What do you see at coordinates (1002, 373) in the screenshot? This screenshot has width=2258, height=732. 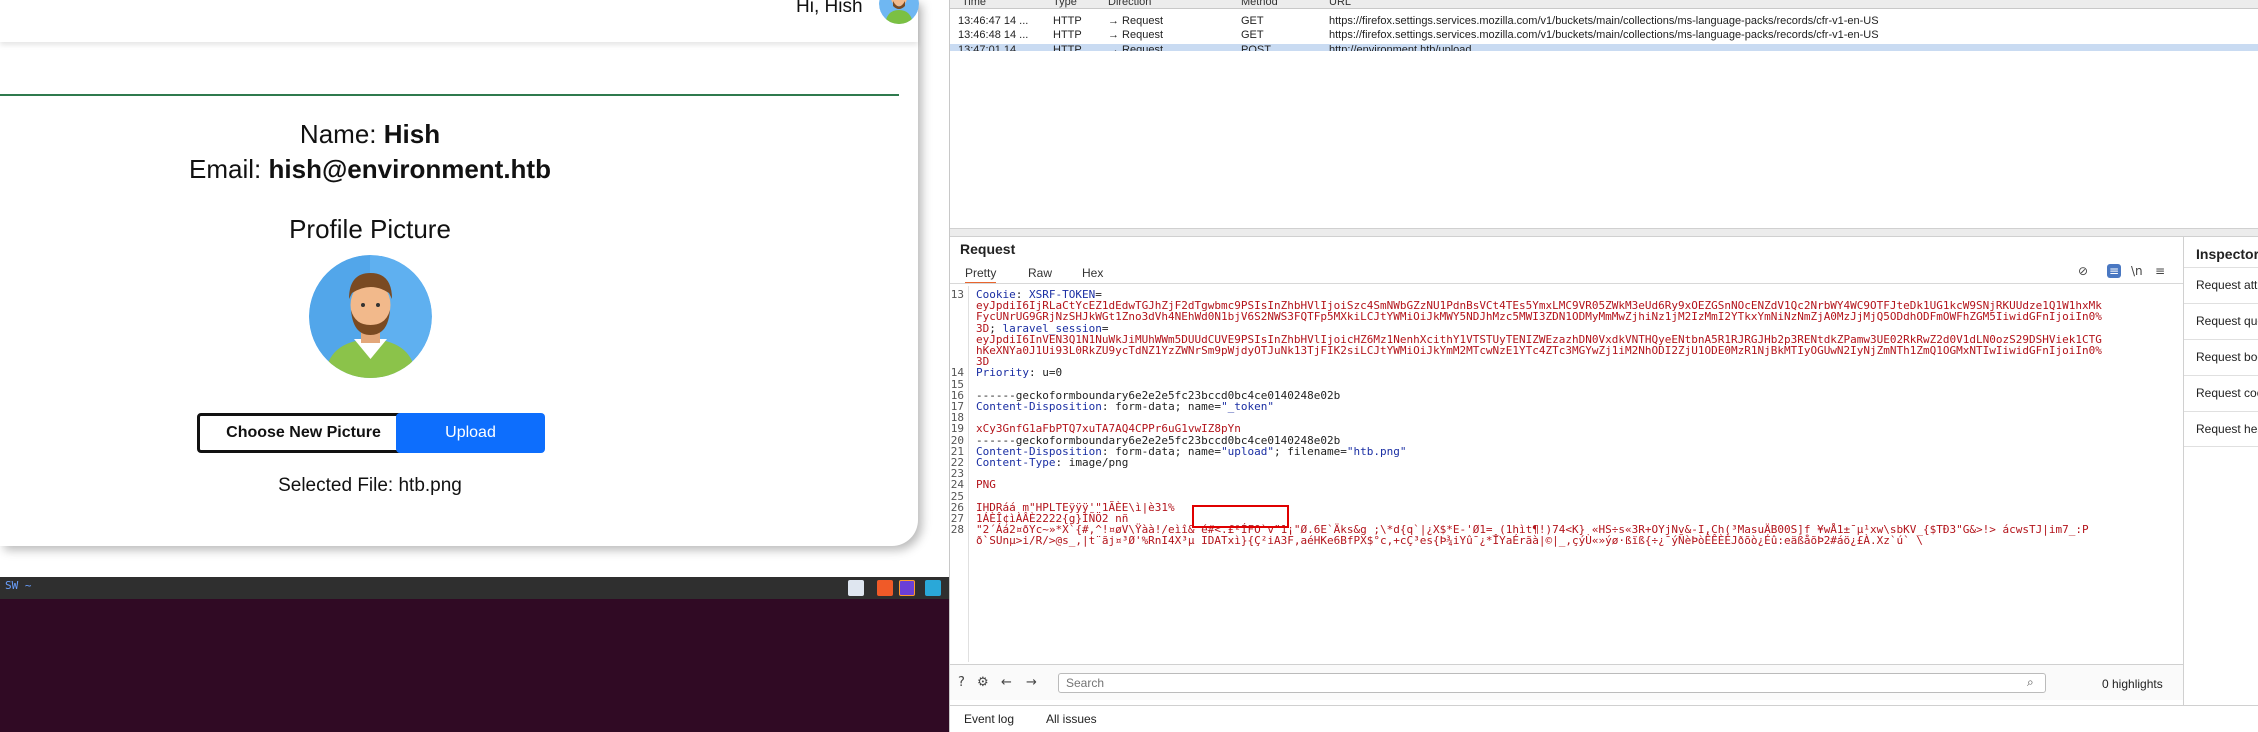 I see `code-token: Priority` at bounding box center [1002, 373].